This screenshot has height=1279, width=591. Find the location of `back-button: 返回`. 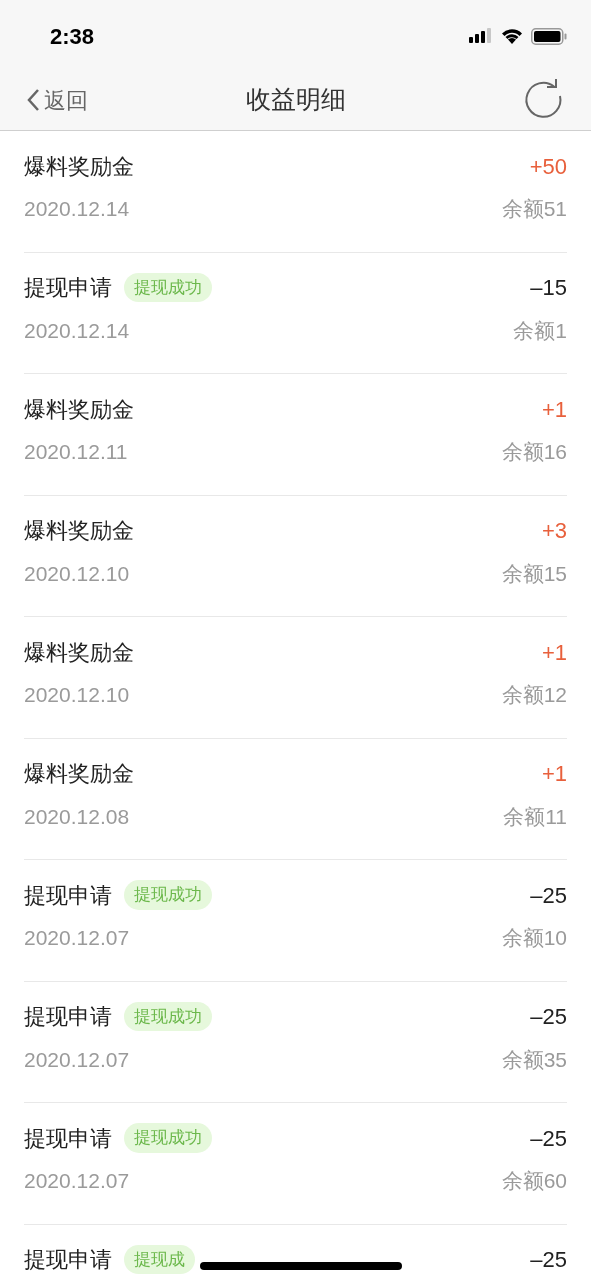

back-button: 返回 is located at coordinates (57, 100).